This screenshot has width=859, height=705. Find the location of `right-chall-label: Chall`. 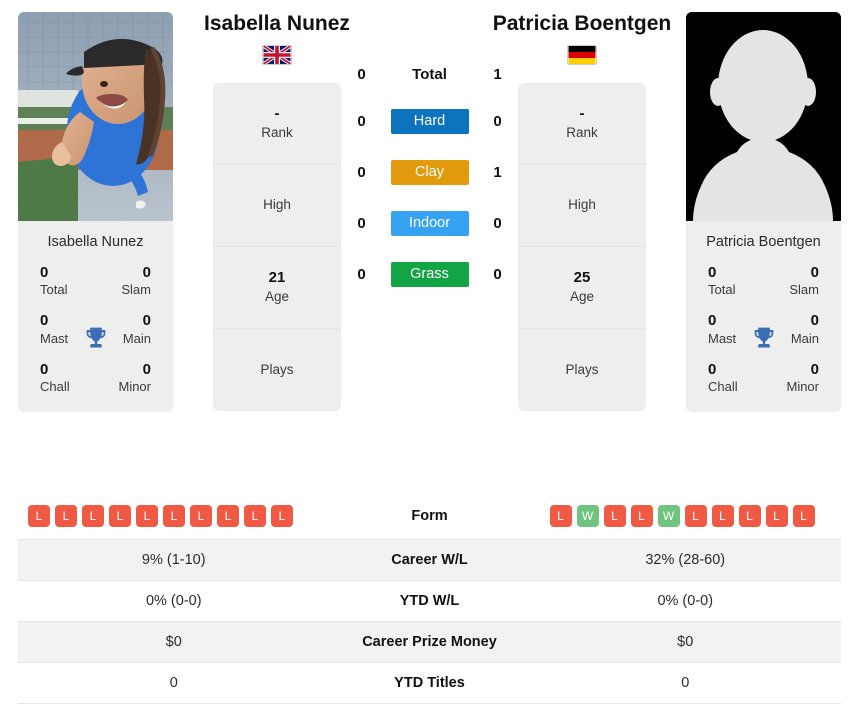

right-chall-label: Chall is located at coordinates (723, 387).